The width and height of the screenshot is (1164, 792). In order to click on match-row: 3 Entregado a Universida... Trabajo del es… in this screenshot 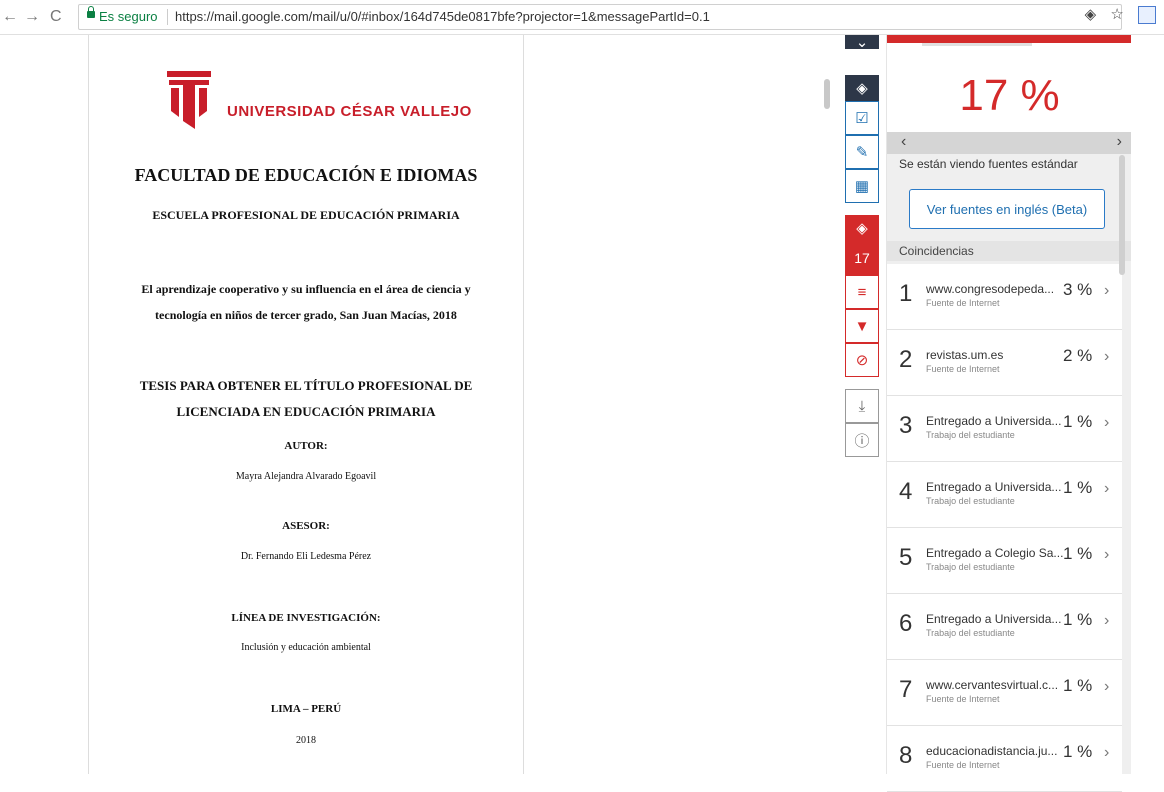, I will do `click(1004, 429)`.